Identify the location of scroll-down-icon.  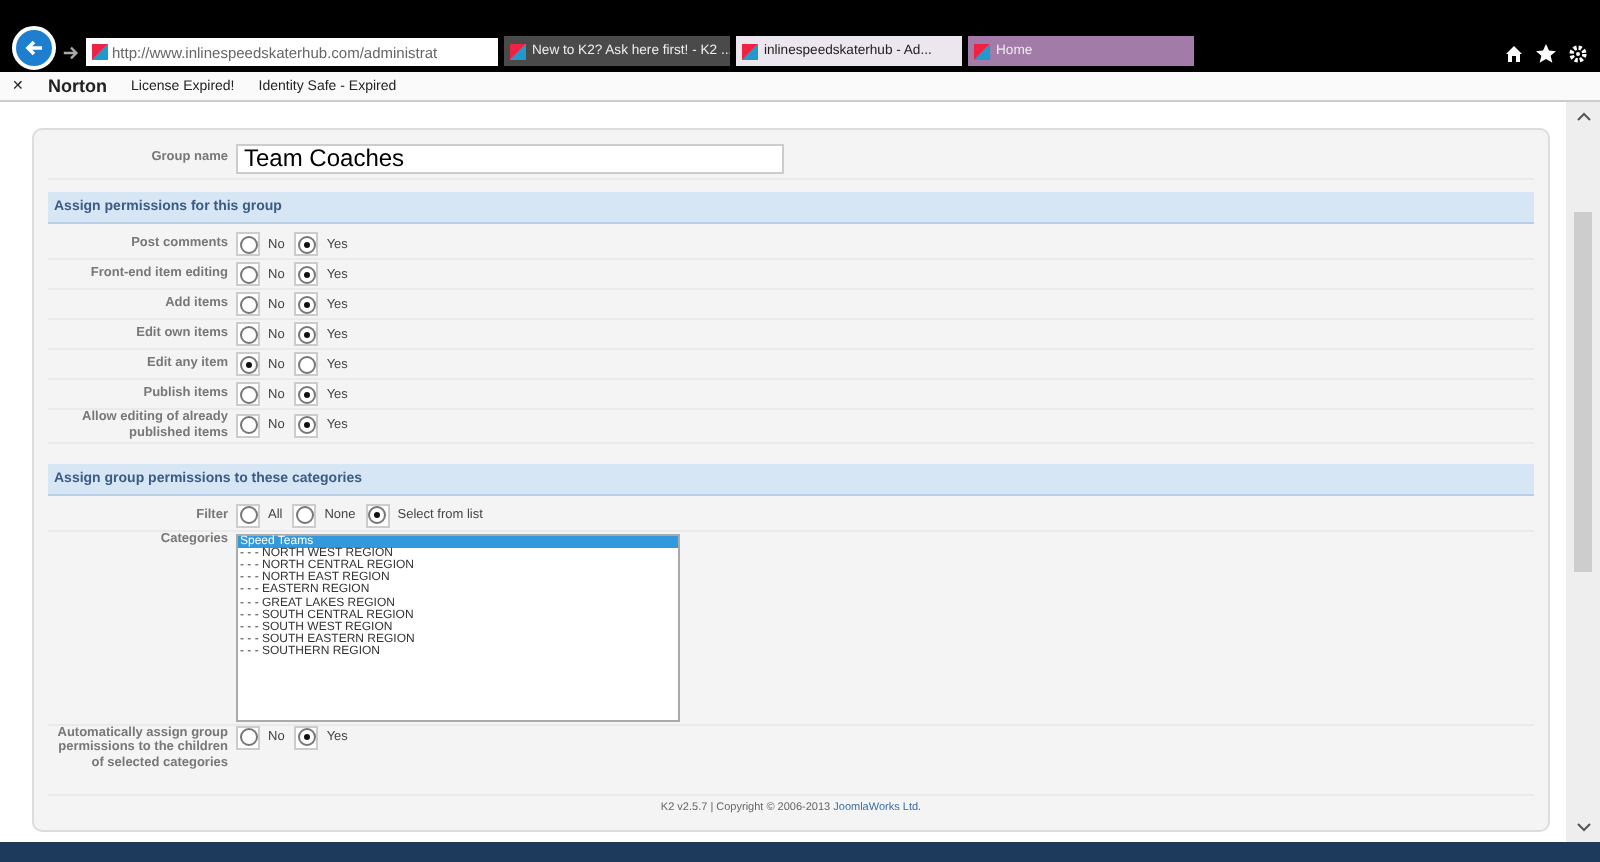
(1583, 828).